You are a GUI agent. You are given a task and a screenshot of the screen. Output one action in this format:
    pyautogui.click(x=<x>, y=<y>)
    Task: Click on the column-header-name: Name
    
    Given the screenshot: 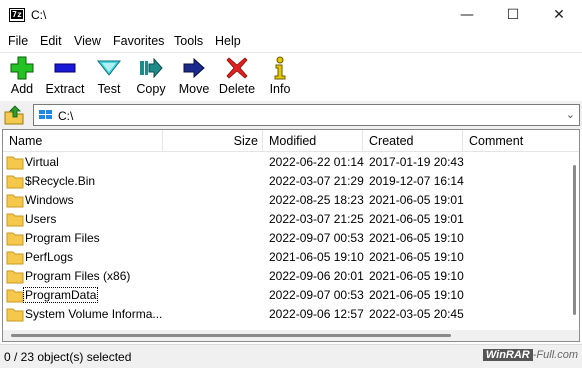 What is the action you would take?
    pyautogui.click(x=83, y=141)
    